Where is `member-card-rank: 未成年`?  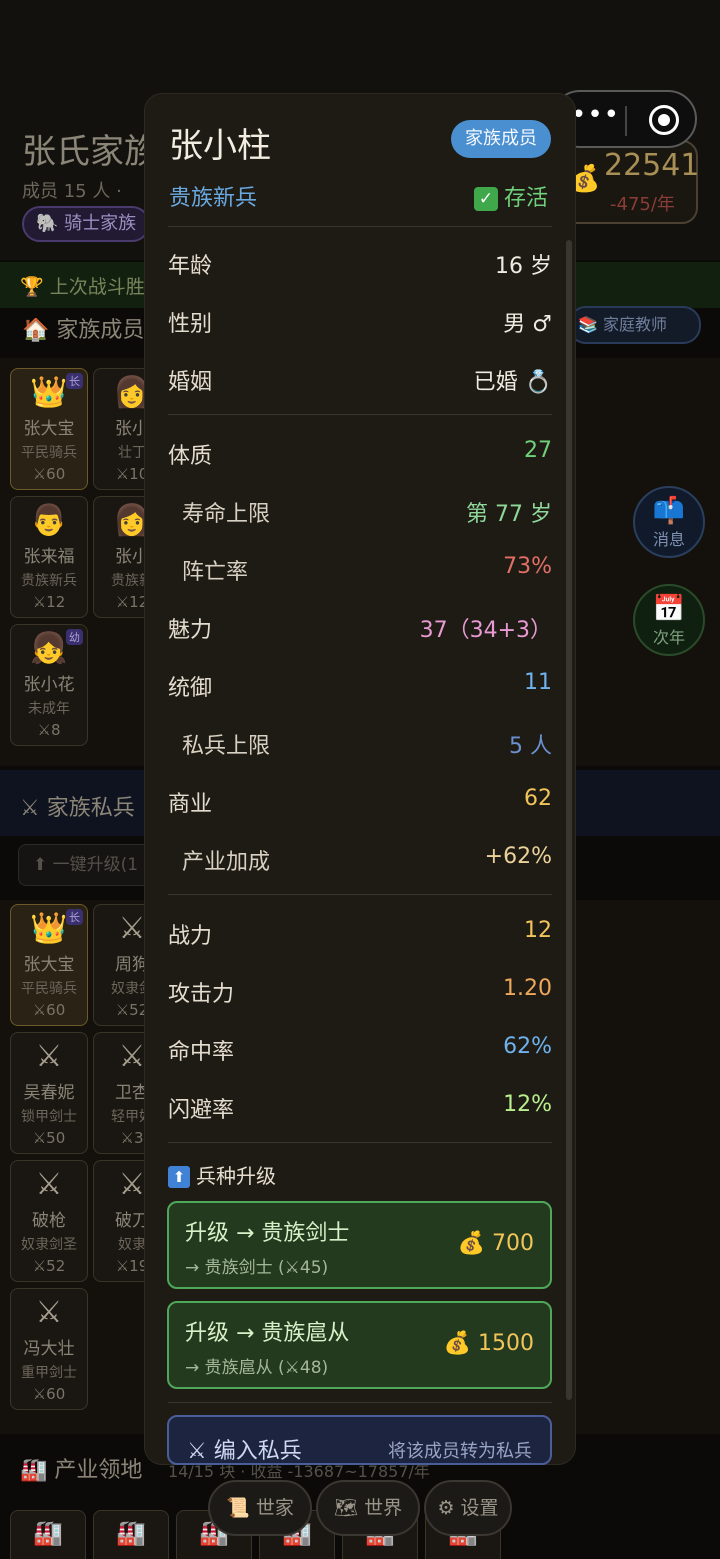 member-card-rank: 未成年 is located at coordinates (49, 709).